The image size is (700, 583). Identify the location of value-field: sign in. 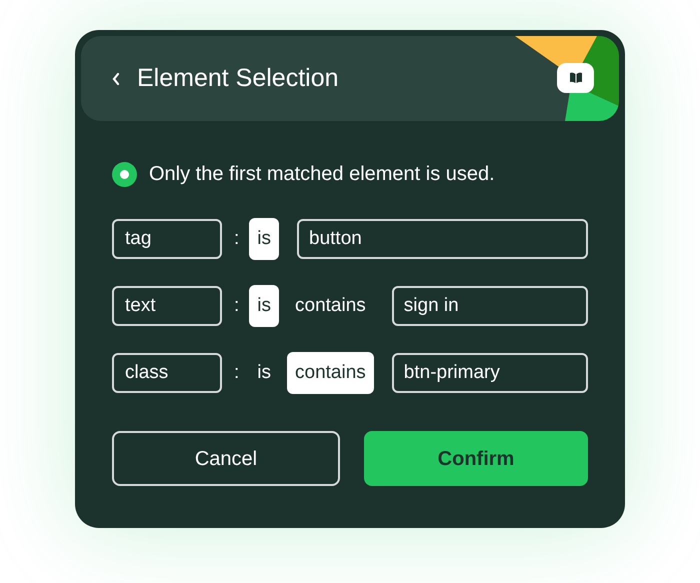
(490, 306).